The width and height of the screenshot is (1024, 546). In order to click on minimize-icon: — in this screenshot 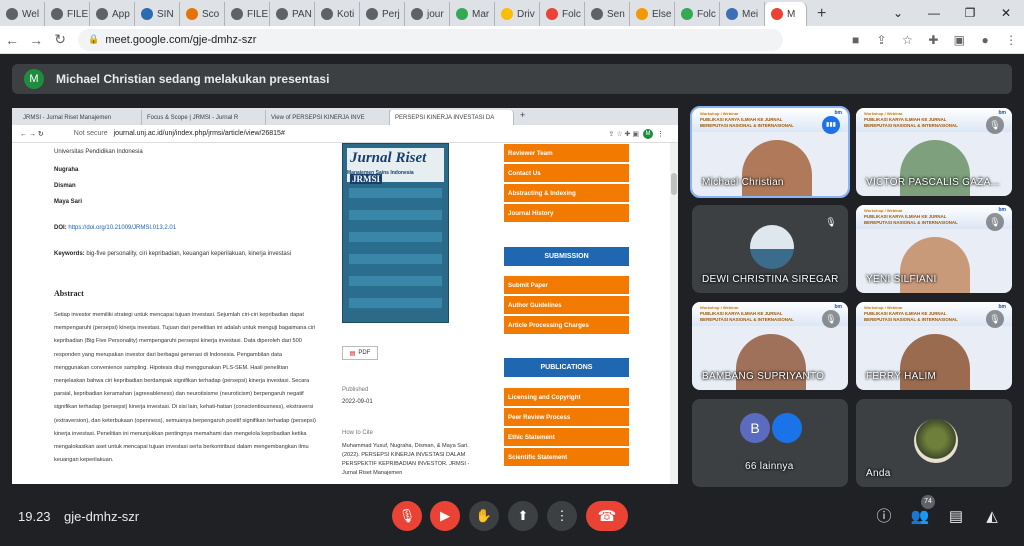, I will do `click(934, 13)`.